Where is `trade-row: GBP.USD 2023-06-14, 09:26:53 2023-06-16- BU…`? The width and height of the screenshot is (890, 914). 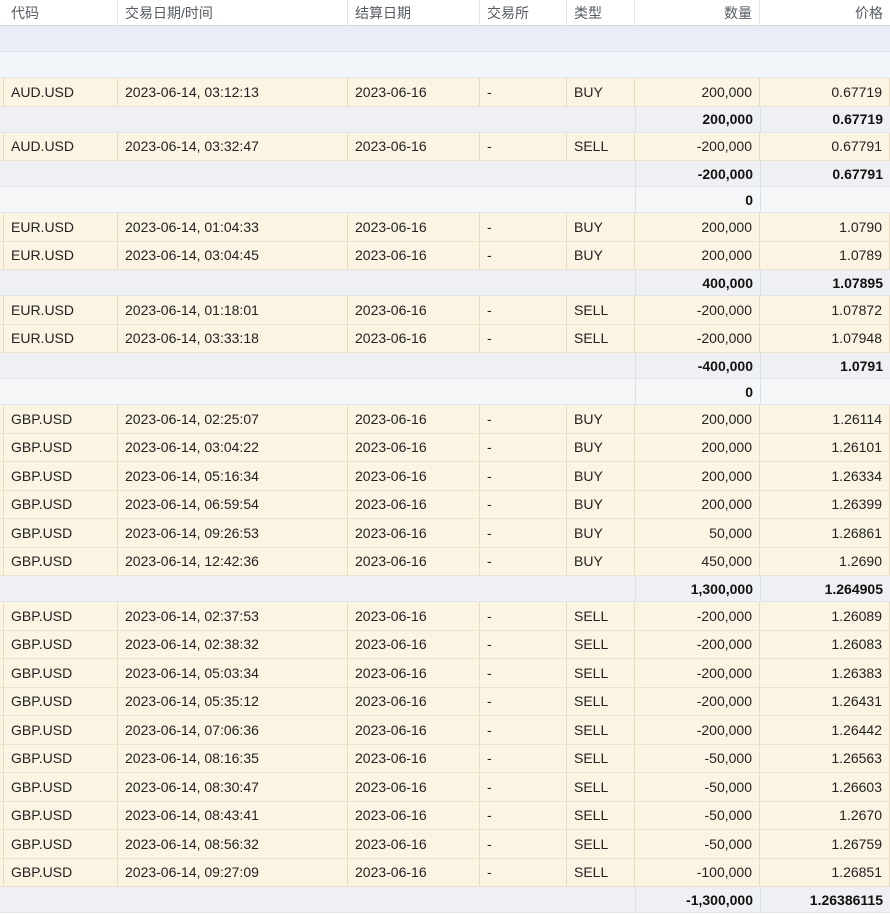
trade-row: GBP.USD 2023-06-14, 09:26:53 2023-06-16- BU… is located at coordinates (445, 533).